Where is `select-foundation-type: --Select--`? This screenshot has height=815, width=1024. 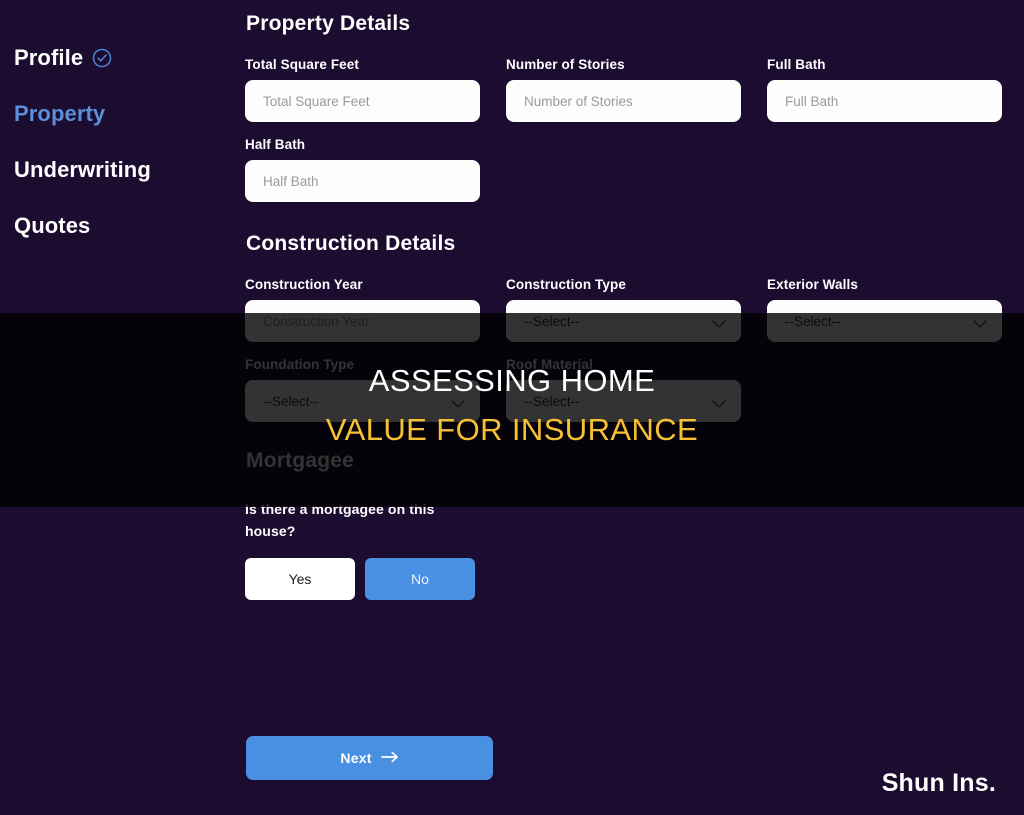 select-foundation-type: --Select-- is located at coordinates (362, 401).